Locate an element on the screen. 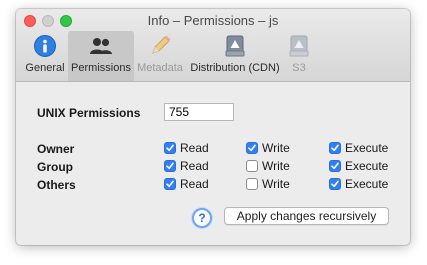  group-write-label: Write is located at coordinates (276, 166).